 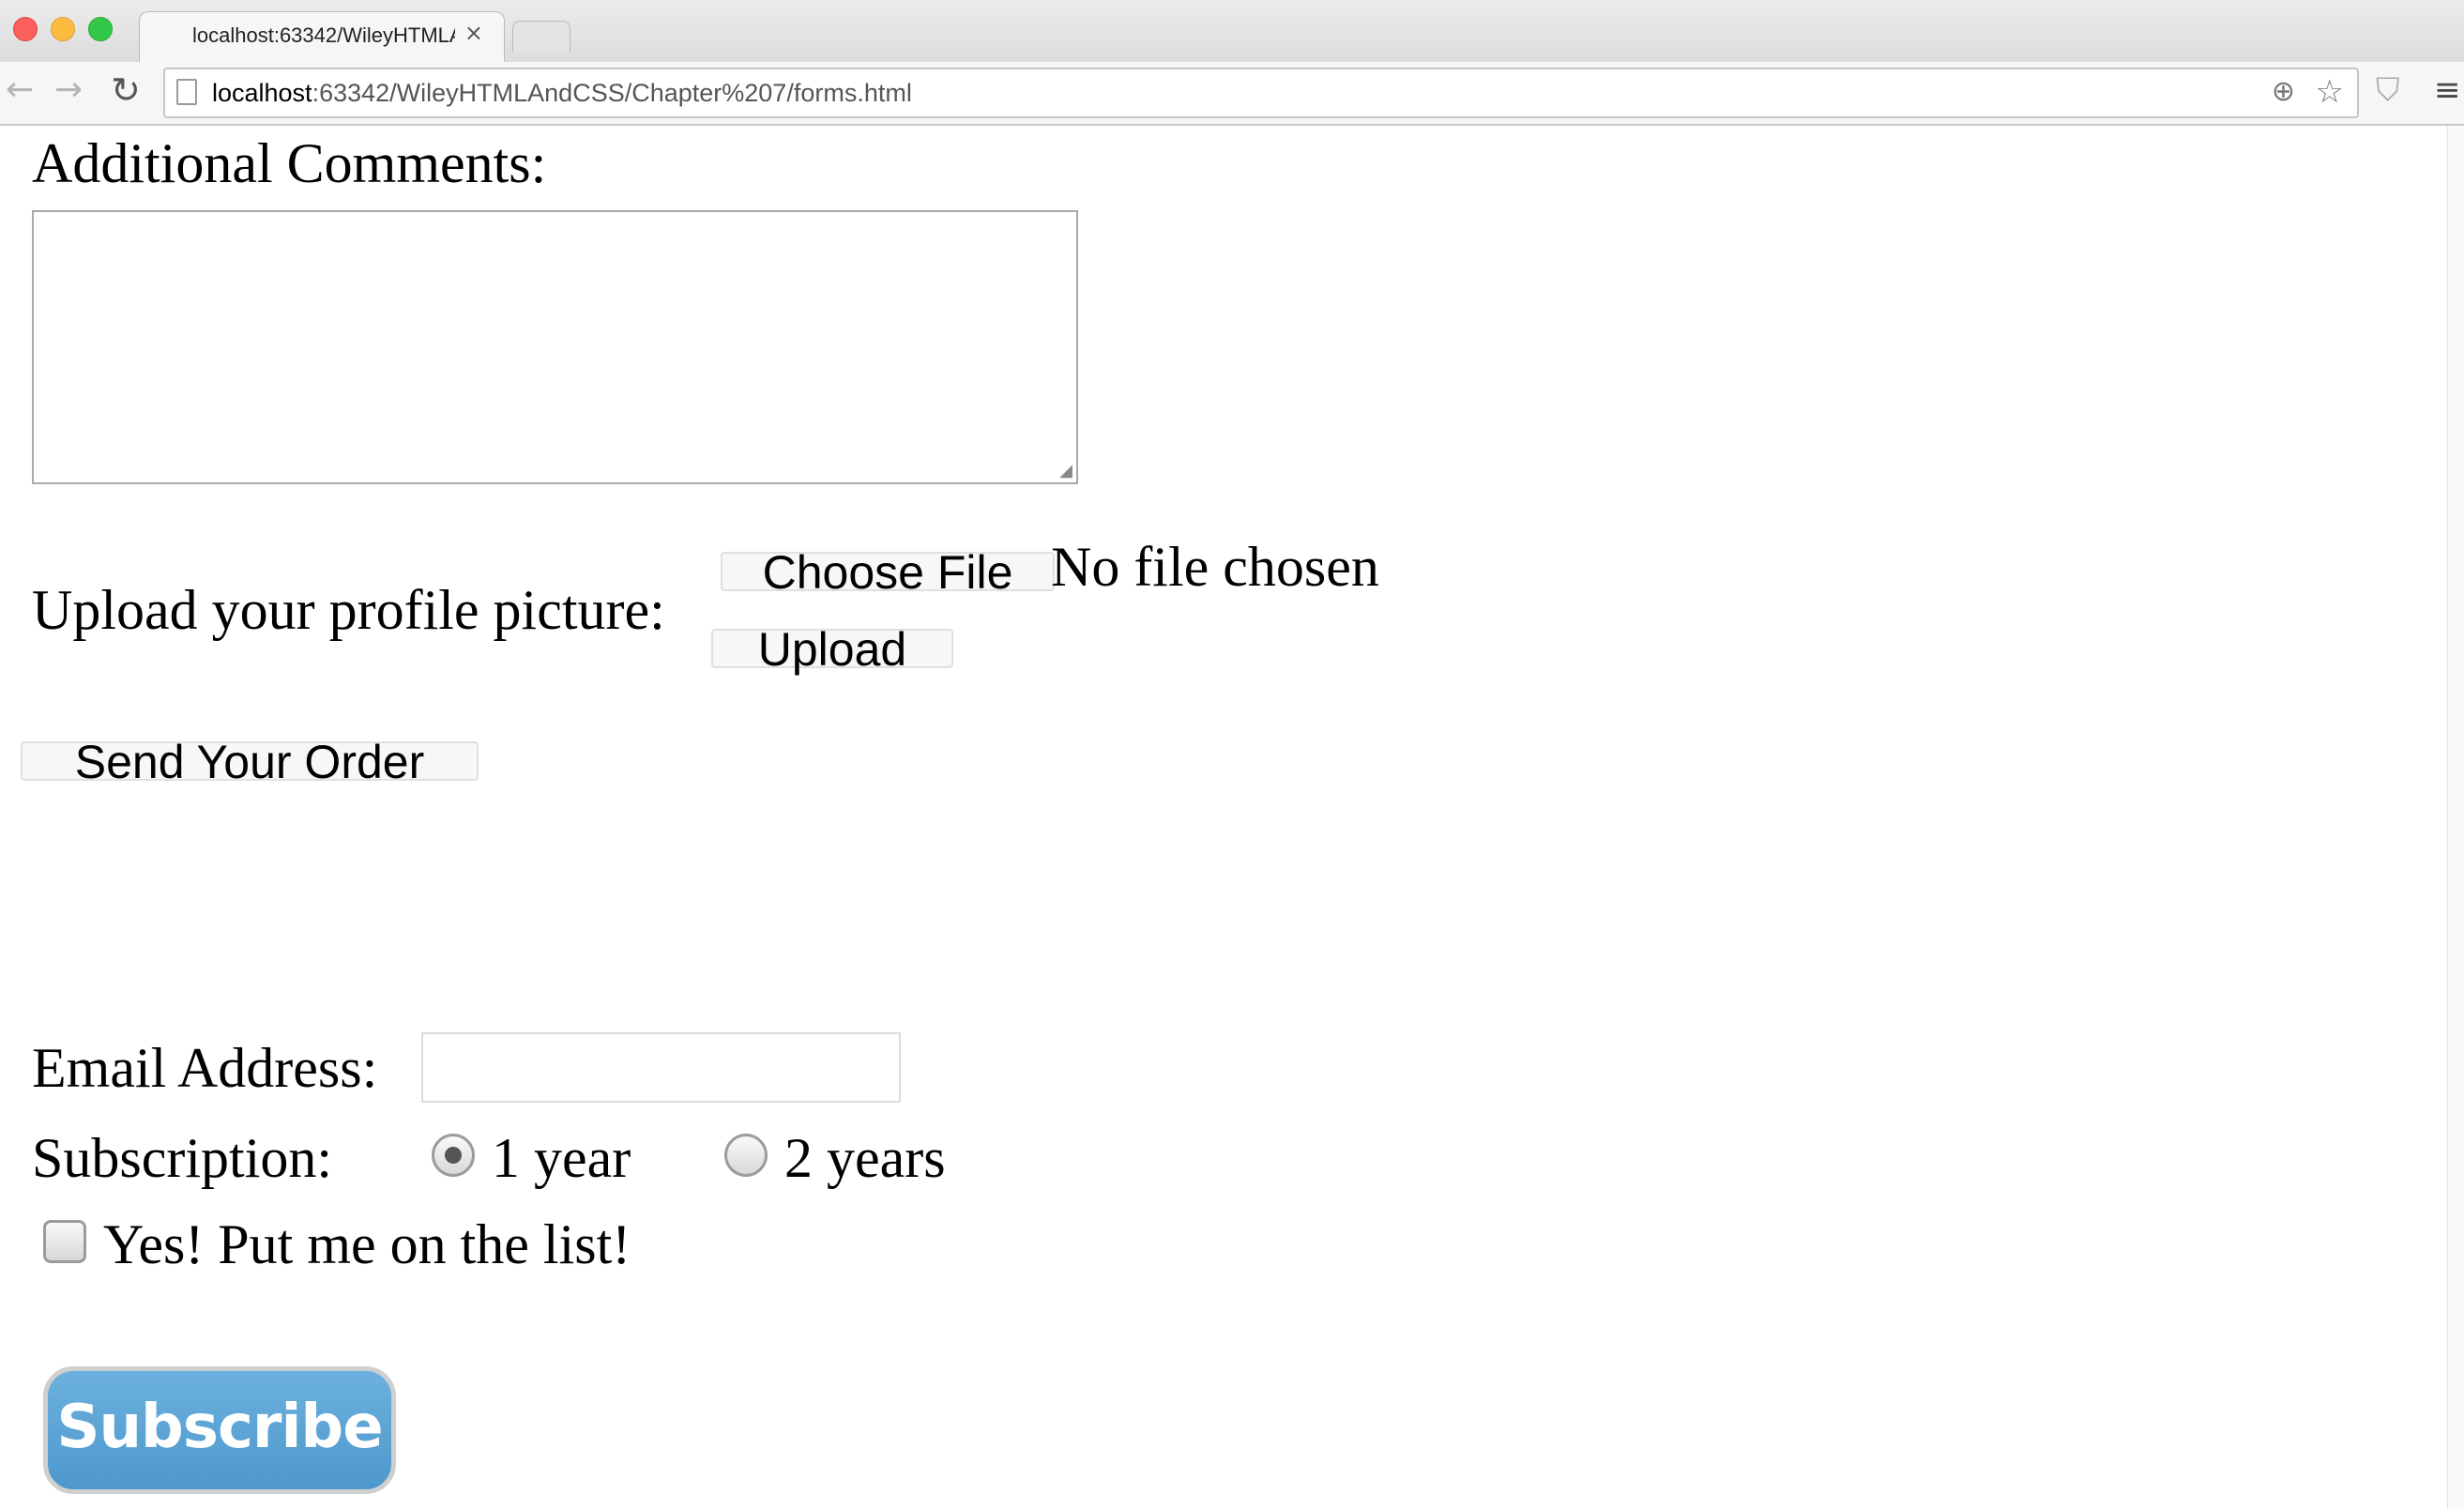 I want to click on comments-textarea: ◢, so click(x=555, y=347).